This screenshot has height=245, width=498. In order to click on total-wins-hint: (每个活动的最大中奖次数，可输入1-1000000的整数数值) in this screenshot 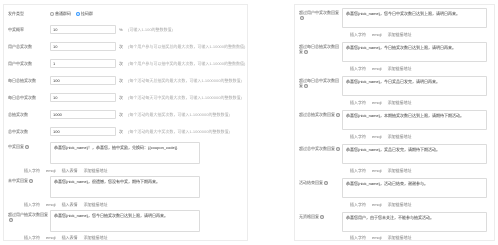, I will do `click(179, 131)`.